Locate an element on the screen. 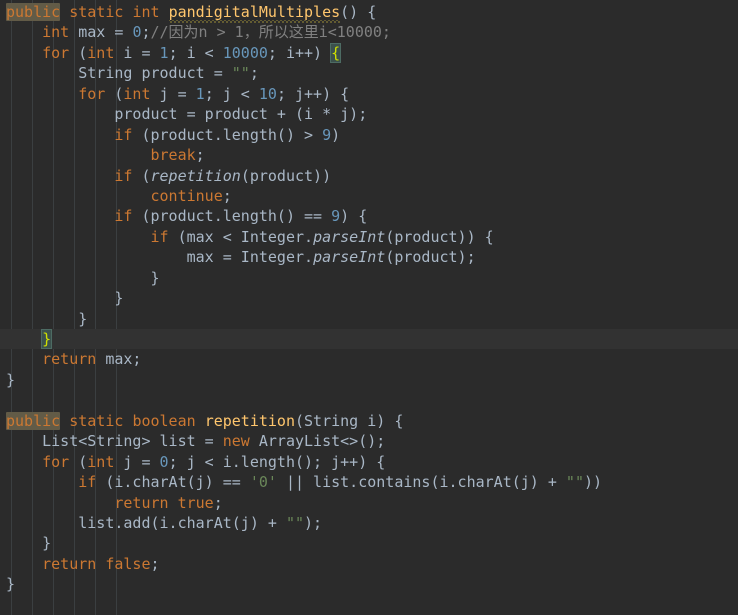  code-line: for (int j = 0; j < i.length(); j++) { is located at coordinates (369, 462).